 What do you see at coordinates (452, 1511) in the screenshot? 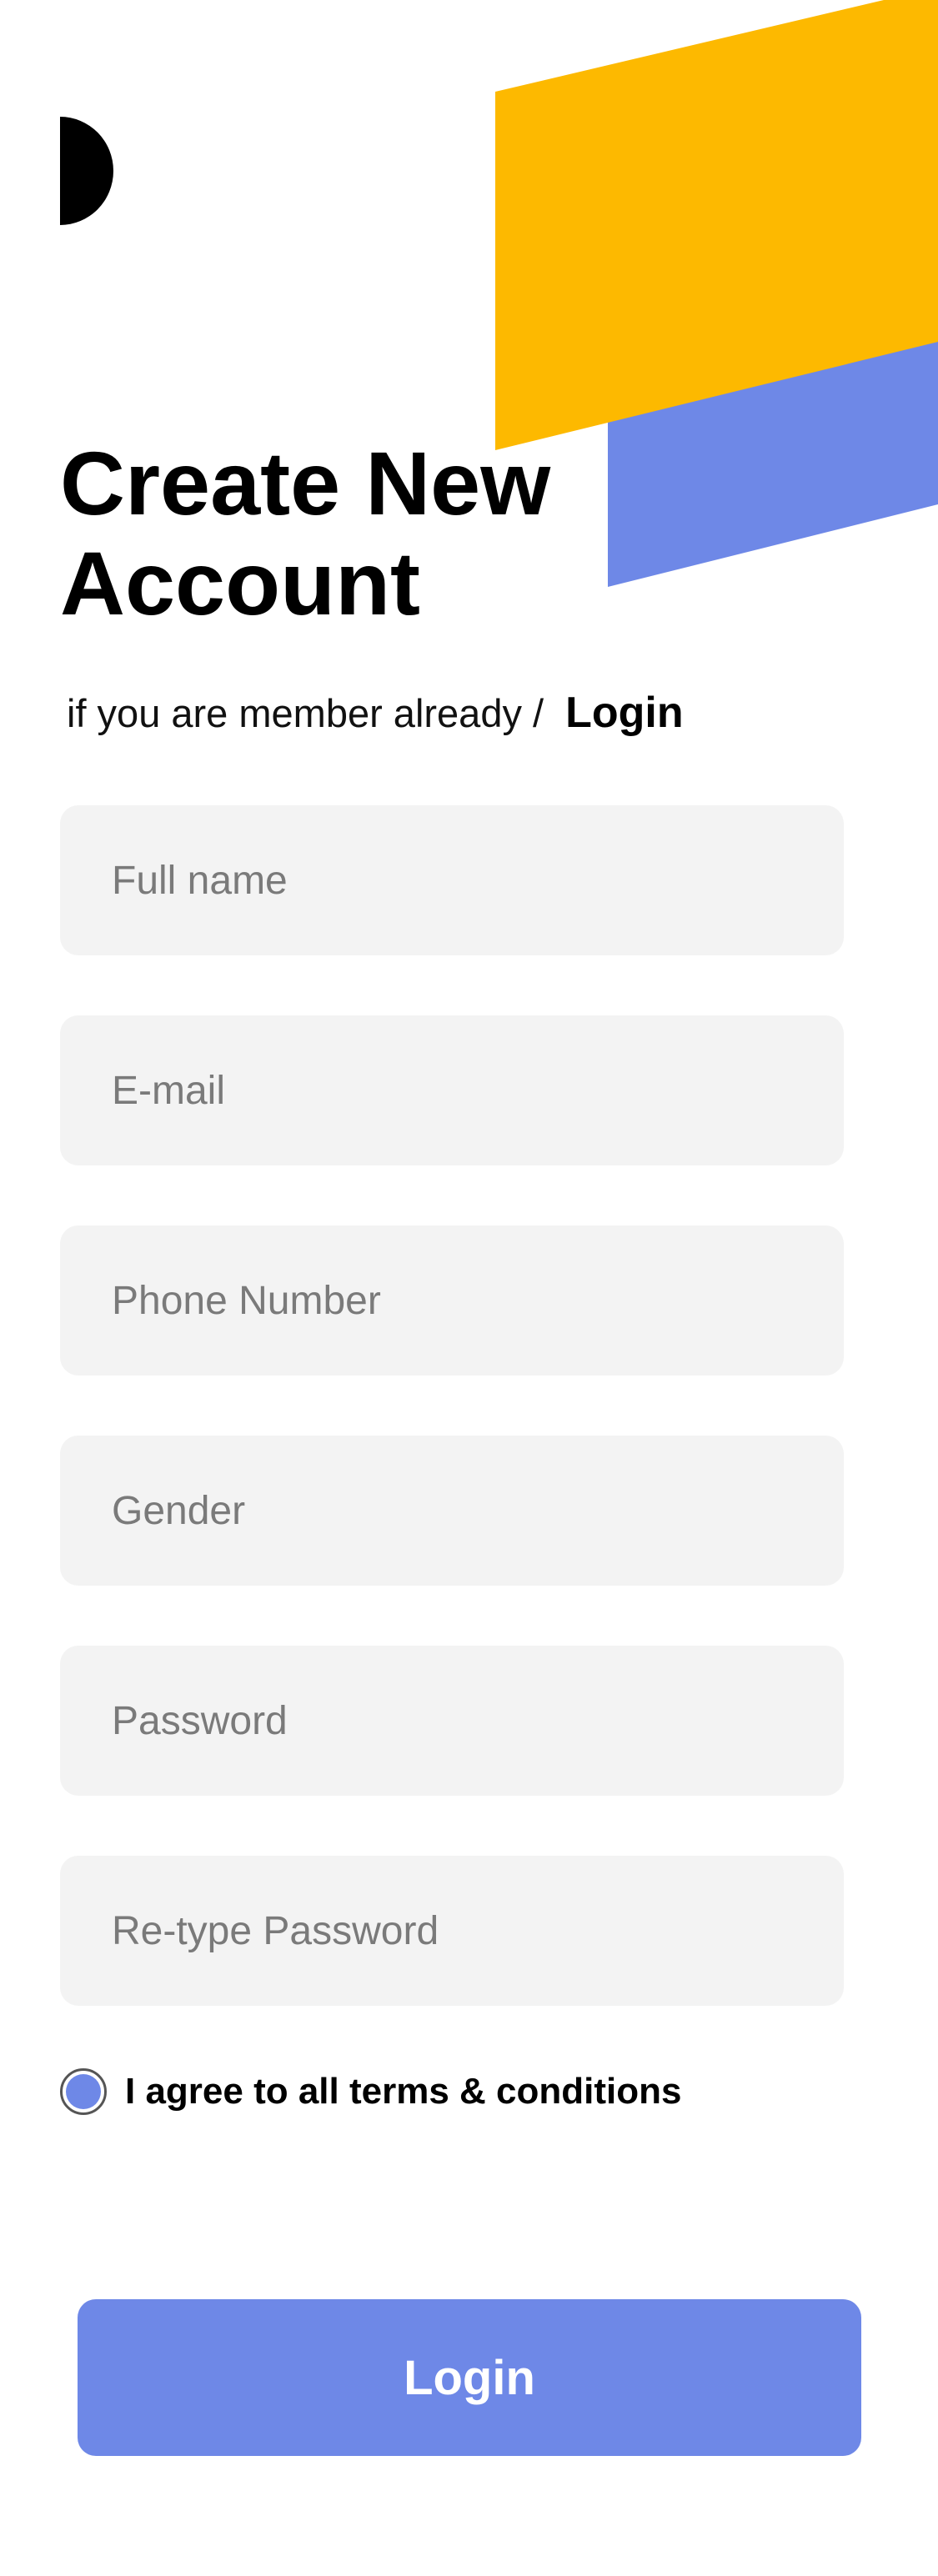
I see `gender-input` at bounding box center [452, 1511].